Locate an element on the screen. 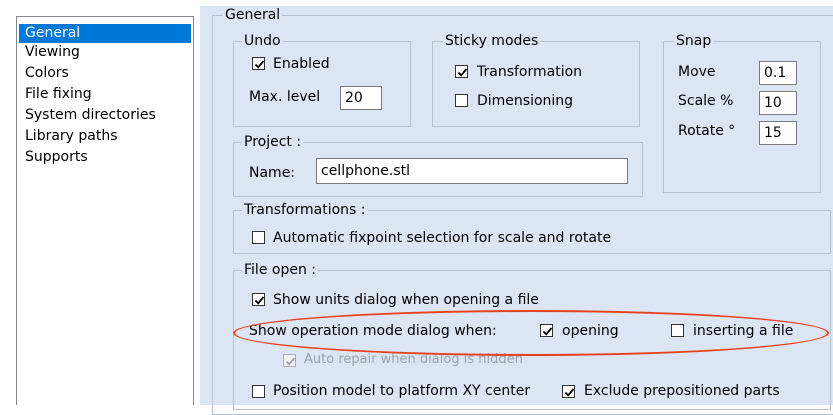  snap-rotate-label: Rotate ° is located at coordinates (707, 131).